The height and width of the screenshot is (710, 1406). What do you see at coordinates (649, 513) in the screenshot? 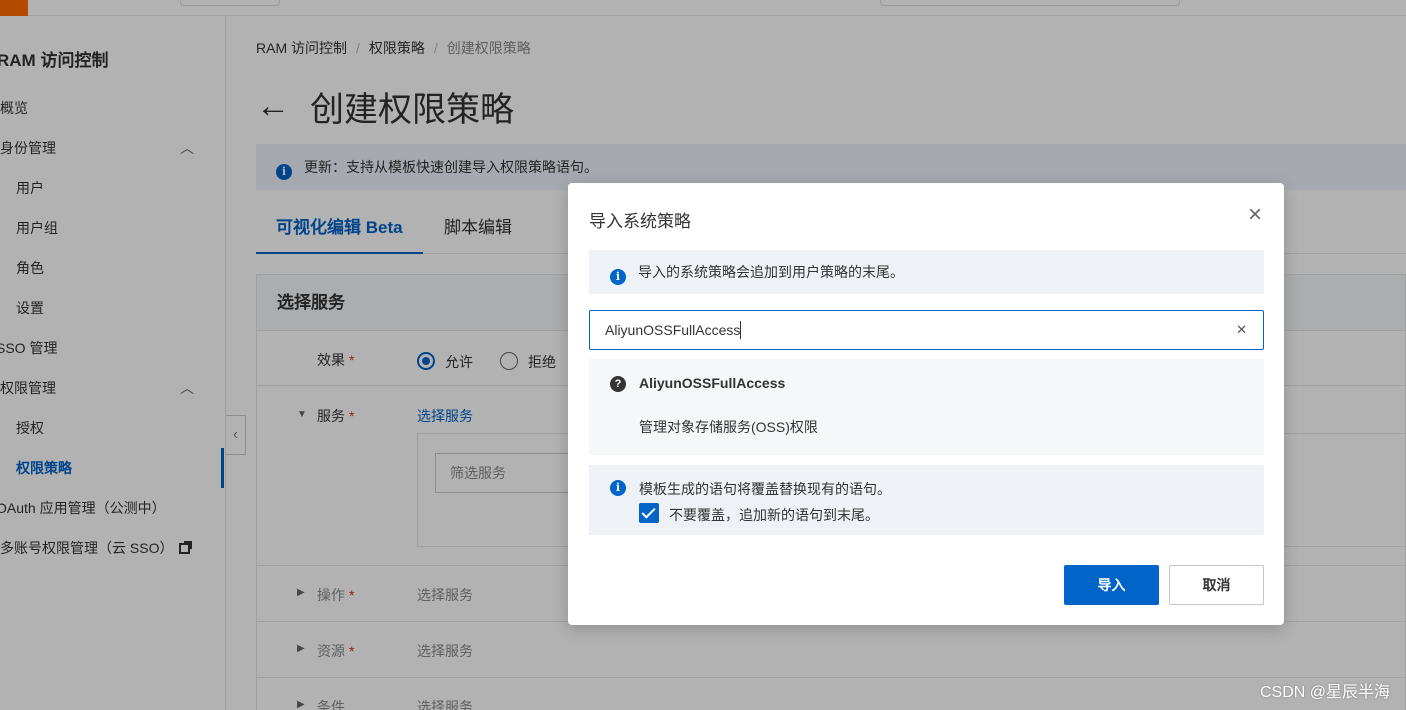
I see `append-checkbox` at bounding box center [649, 513].